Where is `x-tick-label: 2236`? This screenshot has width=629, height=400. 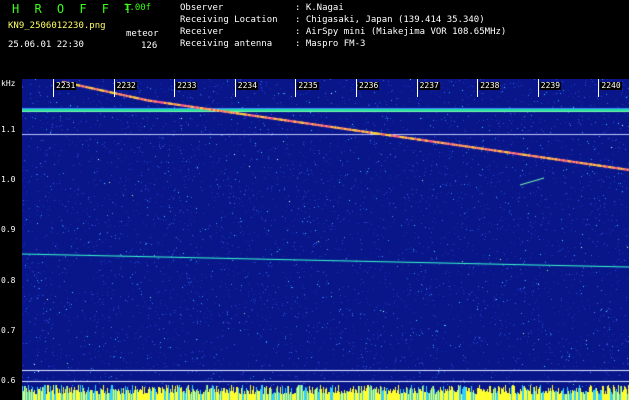
x-tick-label: 2236 is located at coordinates (369, 85).